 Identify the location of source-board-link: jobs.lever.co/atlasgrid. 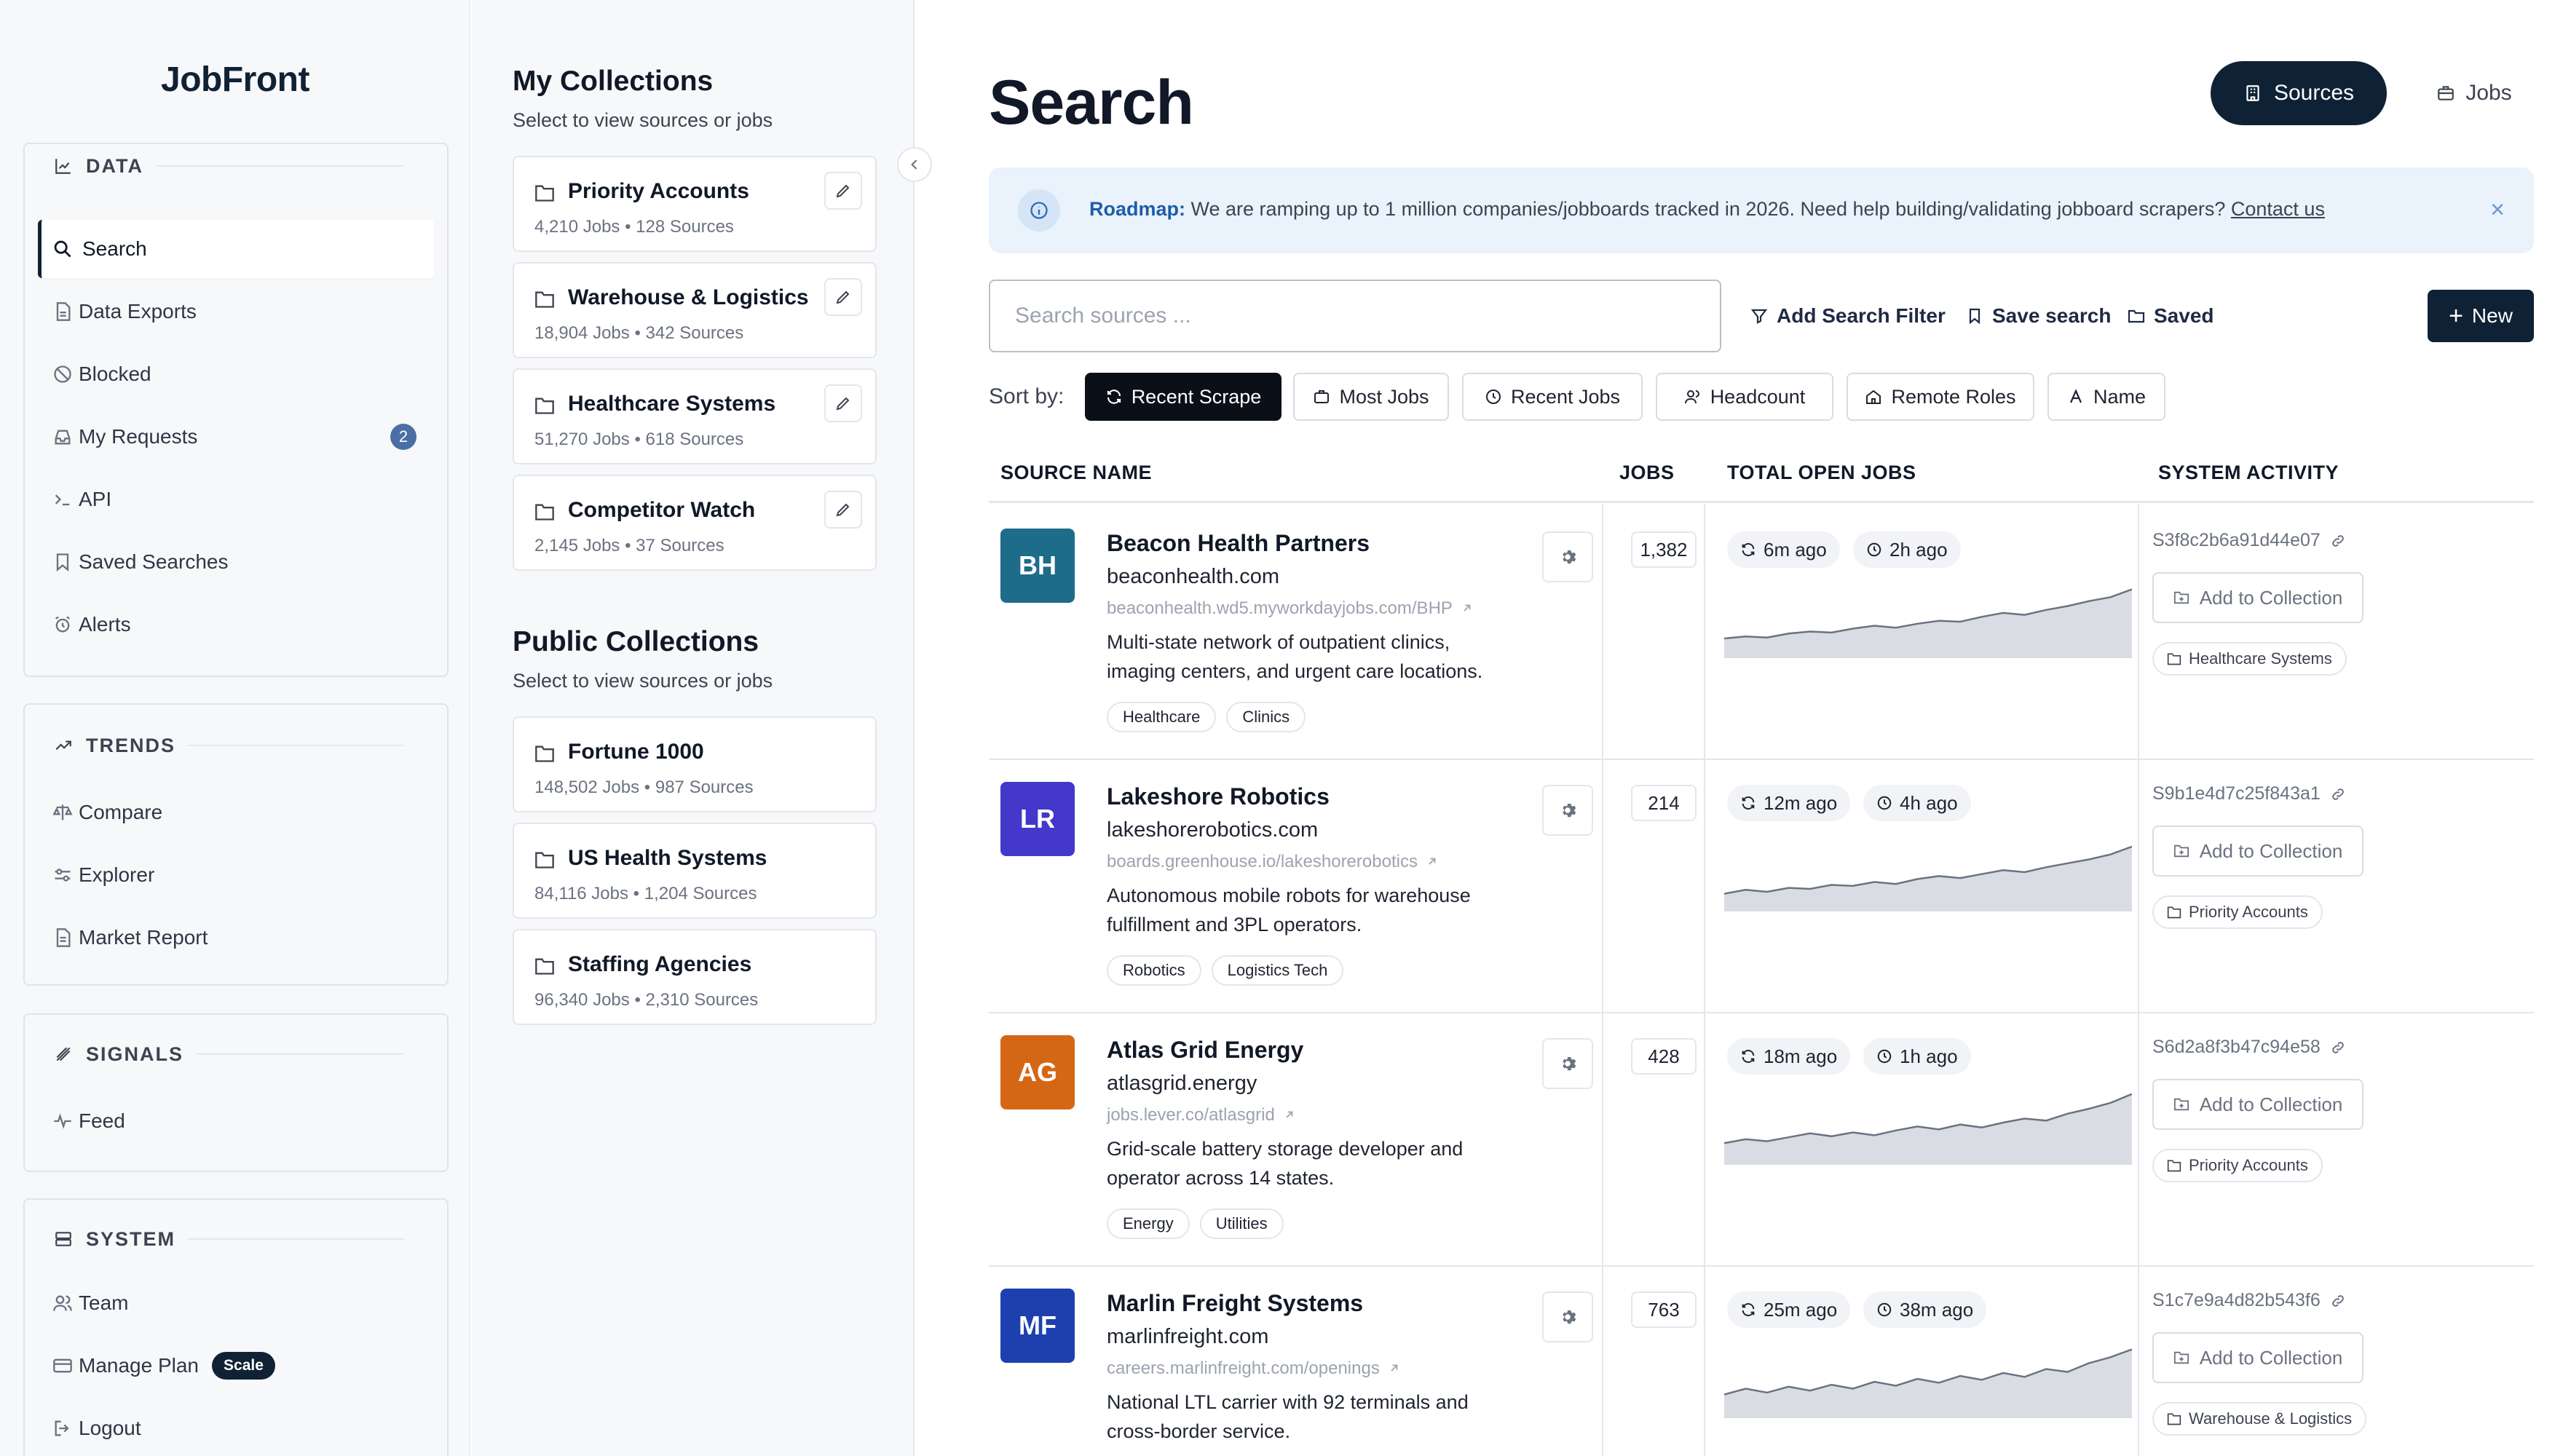
(1201, 1115).